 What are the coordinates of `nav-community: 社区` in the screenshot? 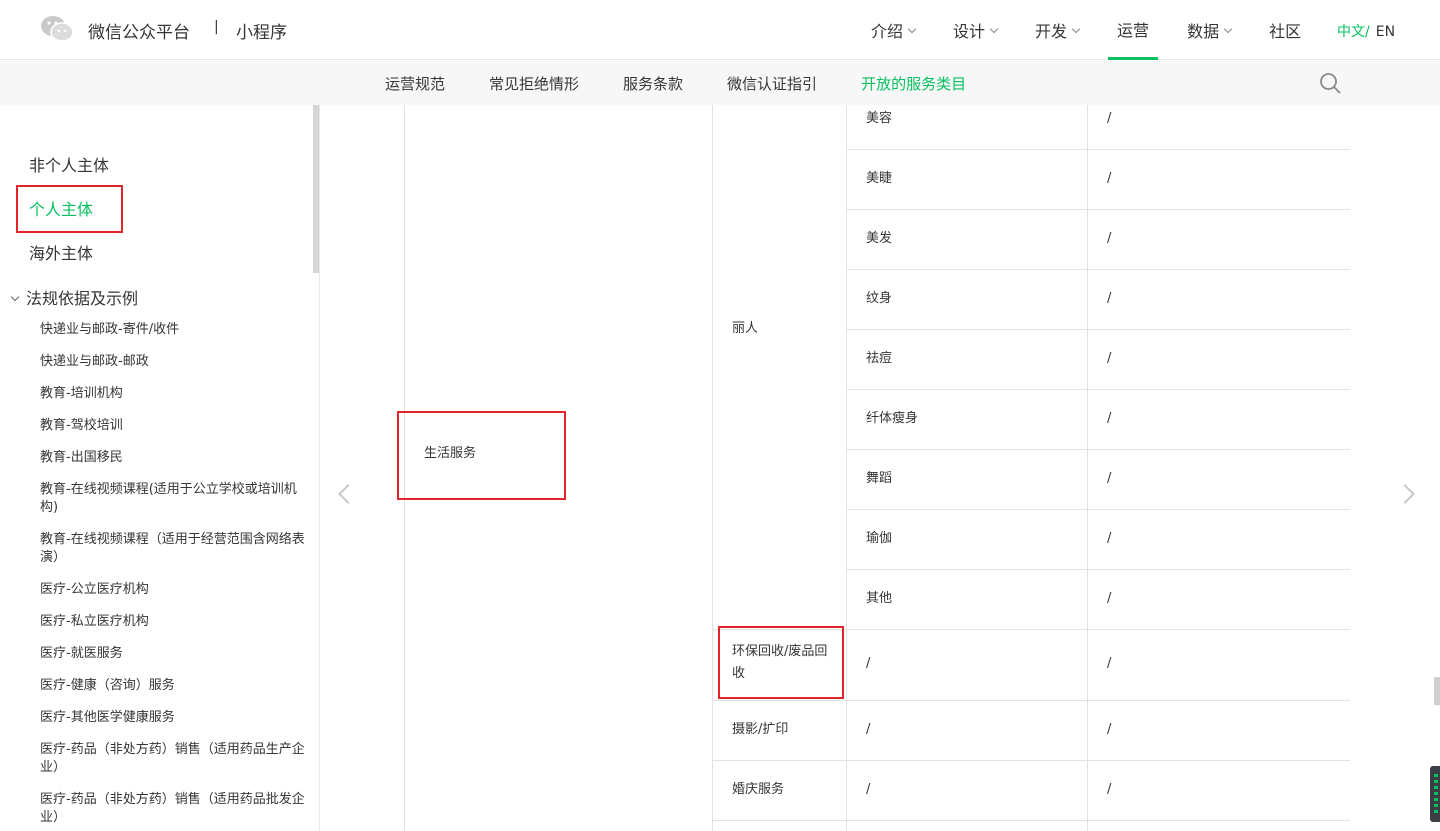 It's located at (1285, 30).